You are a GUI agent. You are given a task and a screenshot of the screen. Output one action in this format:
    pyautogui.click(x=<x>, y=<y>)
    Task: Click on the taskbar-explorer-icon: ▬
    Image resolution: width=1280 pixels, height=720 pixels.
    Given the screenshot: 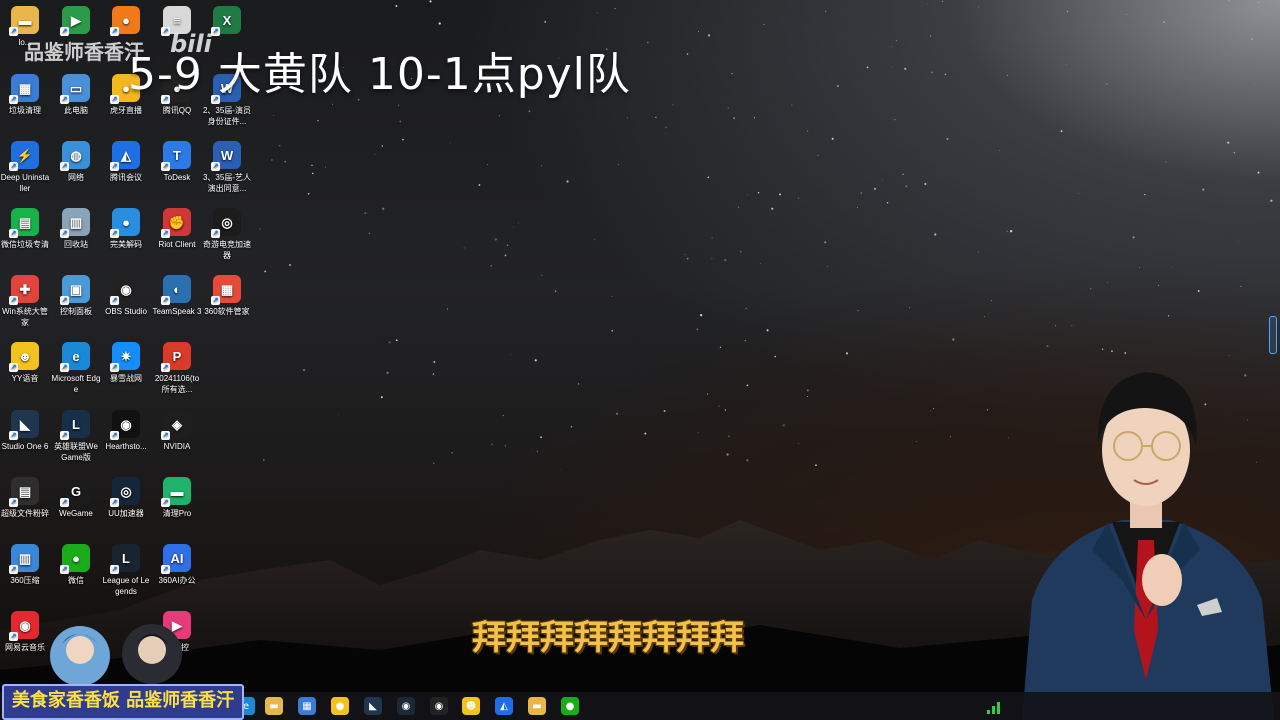 What is the action you would take?
    pyautogui.click(x=274, y=706)
    